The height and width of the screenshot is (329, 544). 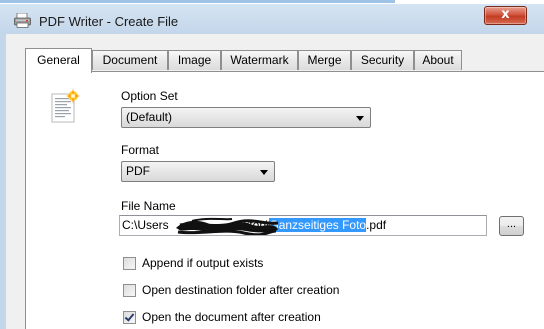 What do you see at coordinates (130, 60) in the screenshot?
I see `tab-document: Document` at bounding box center [130, 60].